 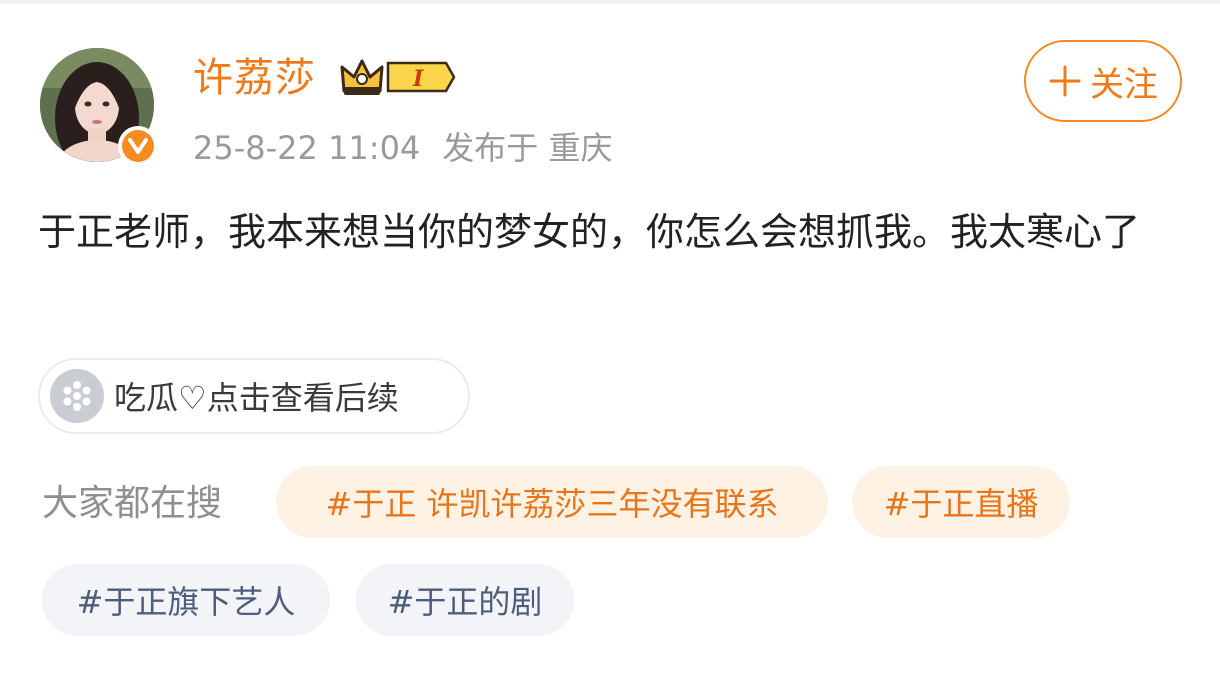 What do you see at coordinates (254, 78) in the screenshot?
I see `author-name: 许荔莎` at bounding box center [254, 78].